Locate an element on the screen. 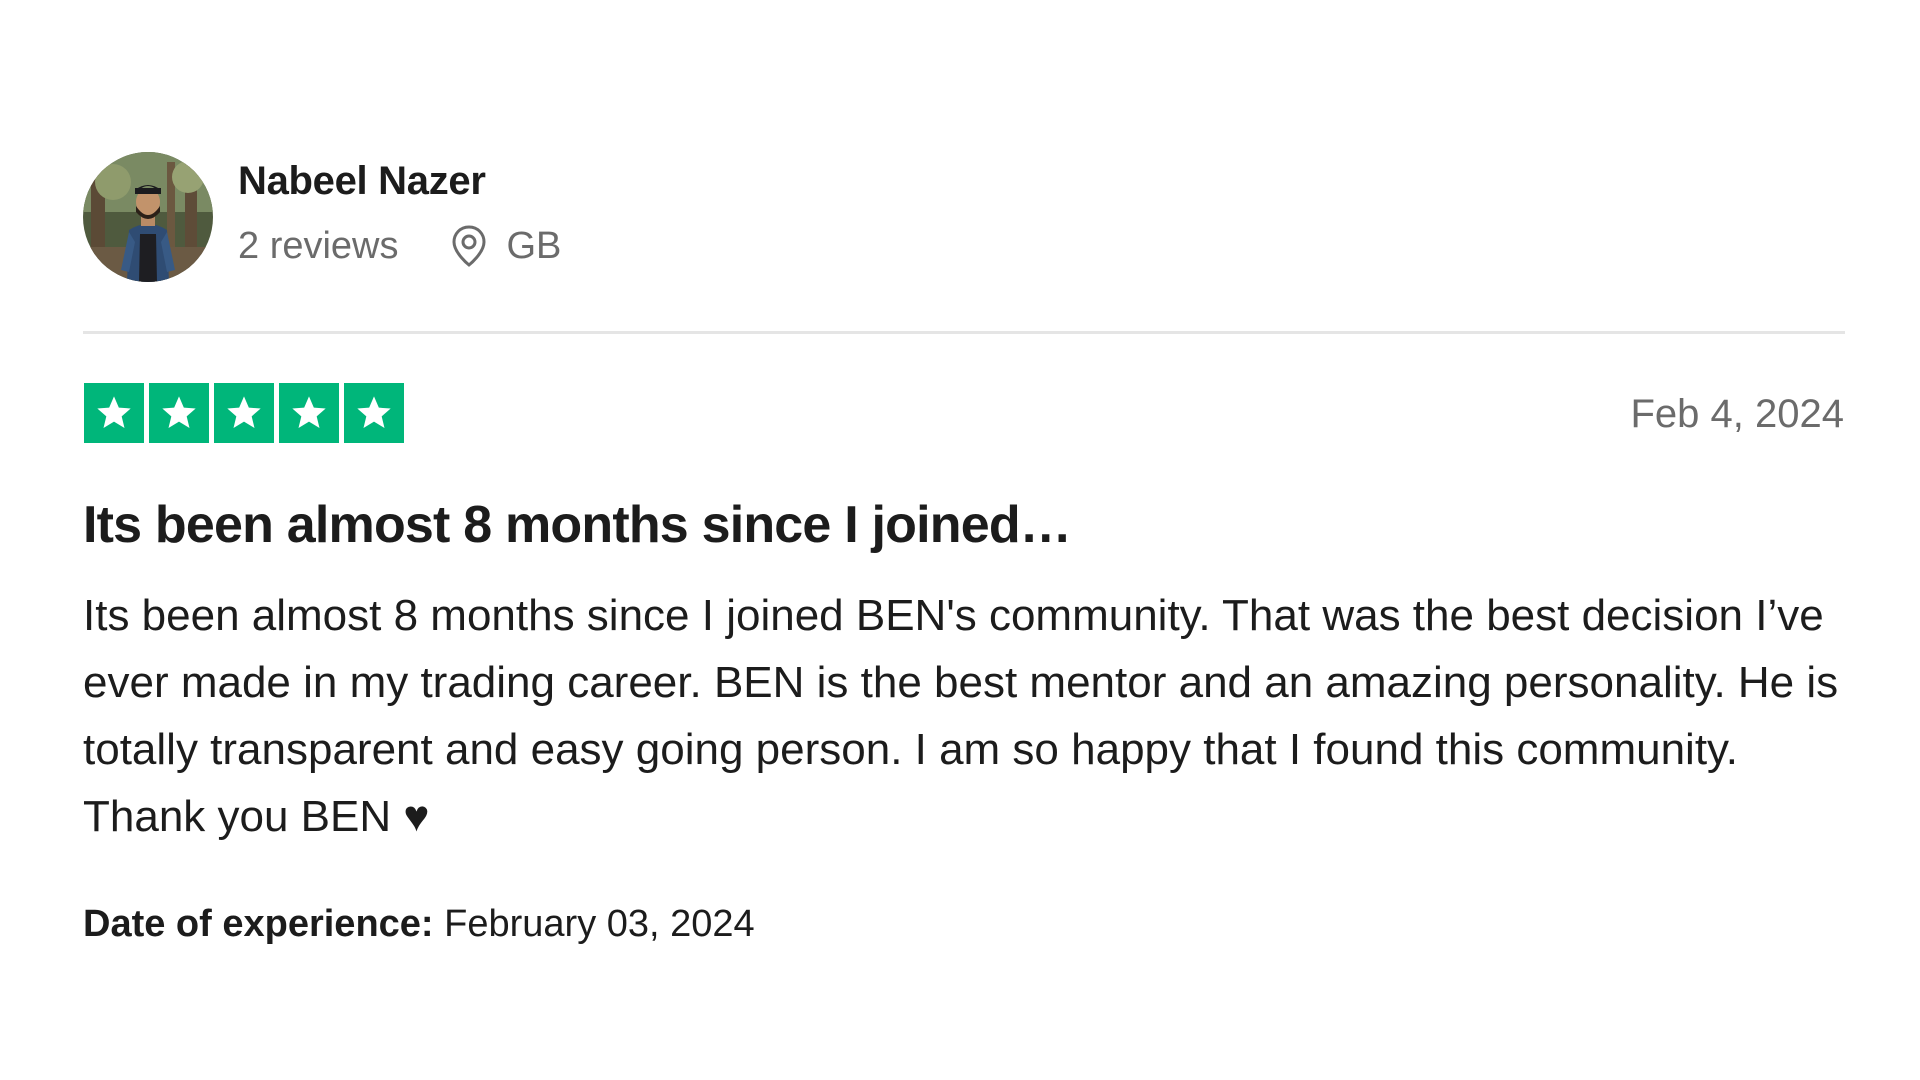  review-count: 2 reviews is located at coordinates (318, 246).